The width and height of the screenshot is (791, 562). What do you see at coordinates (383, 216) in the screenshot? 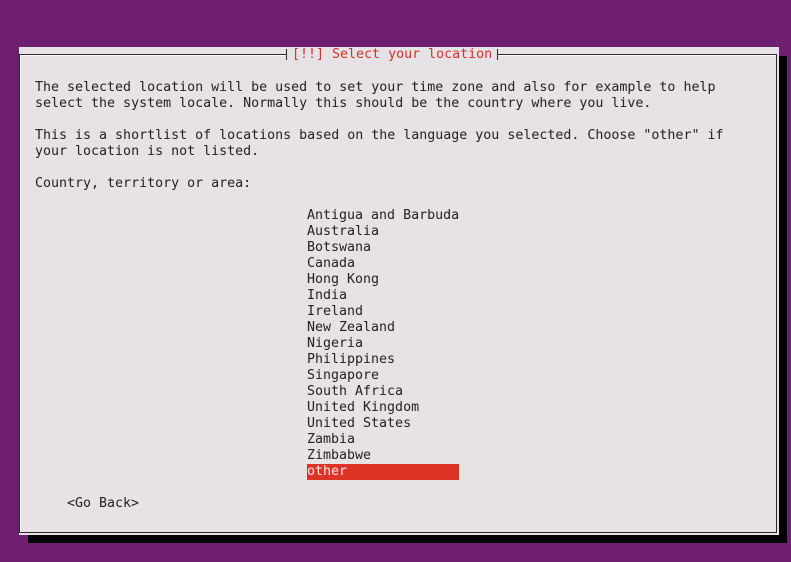
I see `location-item: Antigua and Barbuda` at bounding box center [383, 216].